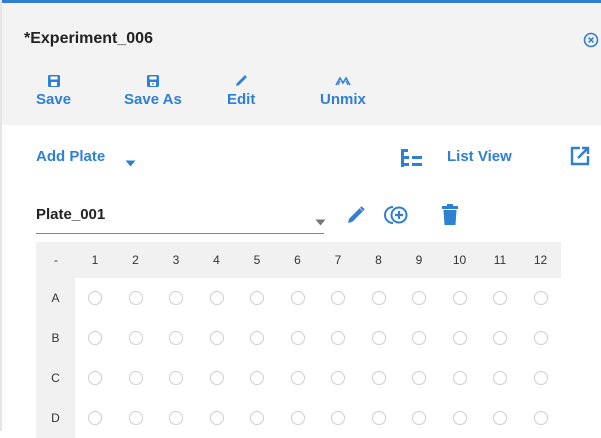 Image resolution: width=601 pixels, height=438 pixels. Describe the element at coordinates (55, 338) in the screenshot. I see `row-header: B` at that location.